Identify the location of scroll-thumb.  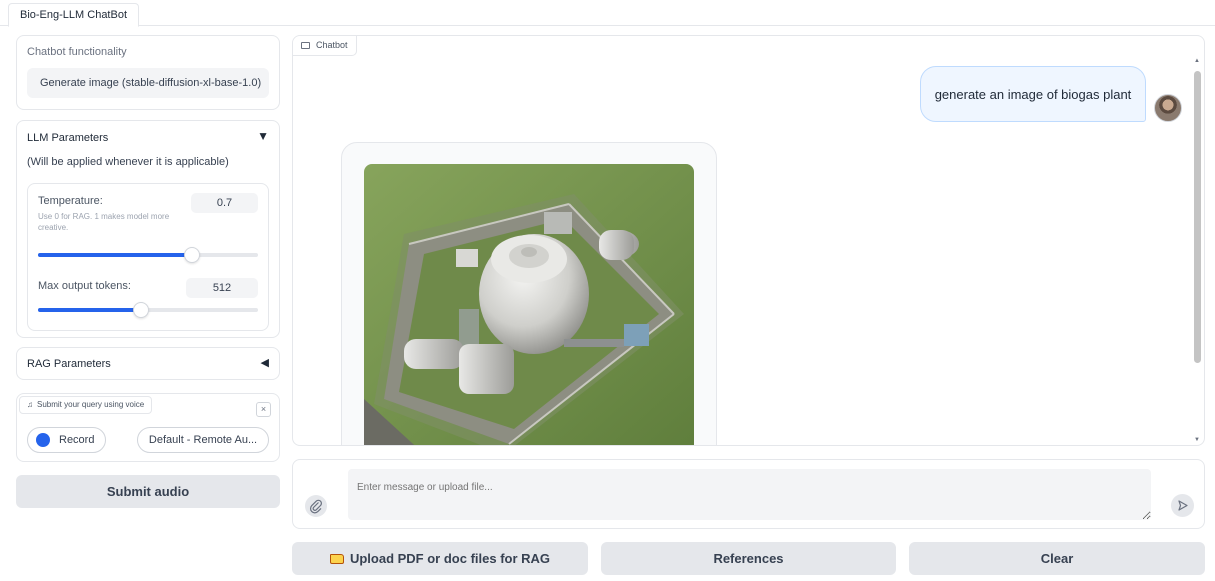
(1197, 217).